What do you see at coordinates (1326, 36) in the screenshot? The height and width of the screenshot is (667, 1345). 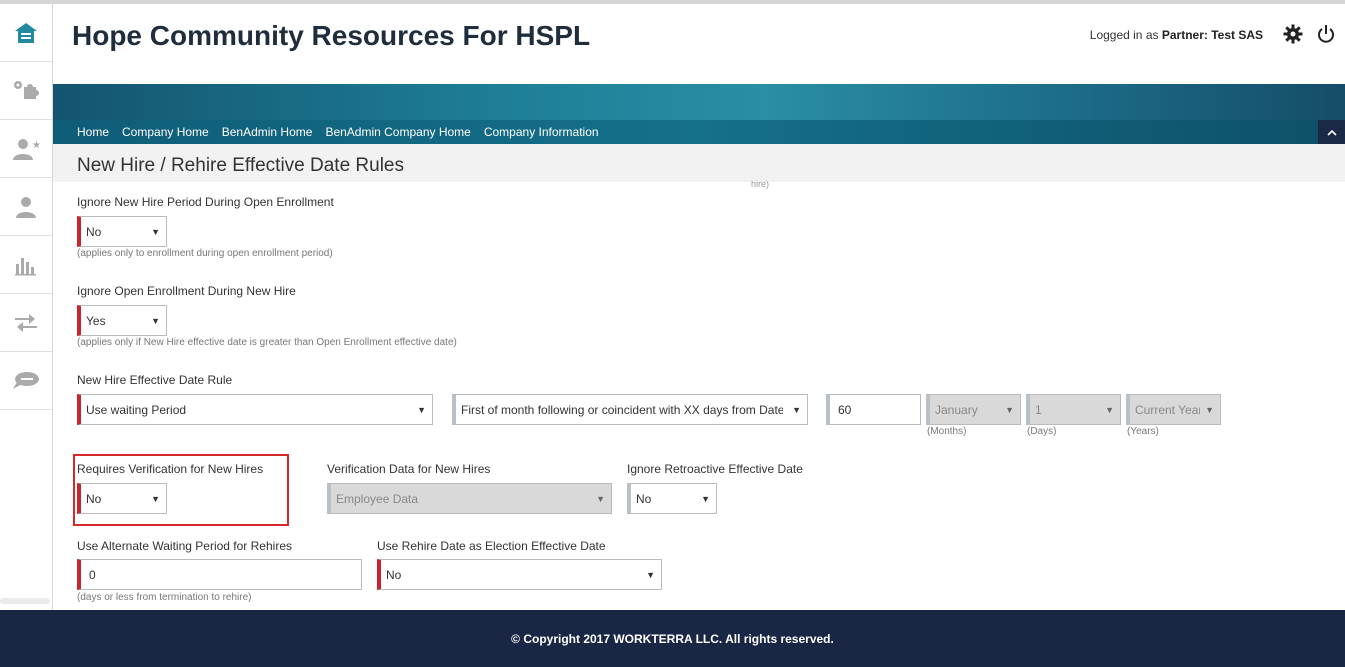 I see `logout-power-icon` at bounding box center [1326, 36].